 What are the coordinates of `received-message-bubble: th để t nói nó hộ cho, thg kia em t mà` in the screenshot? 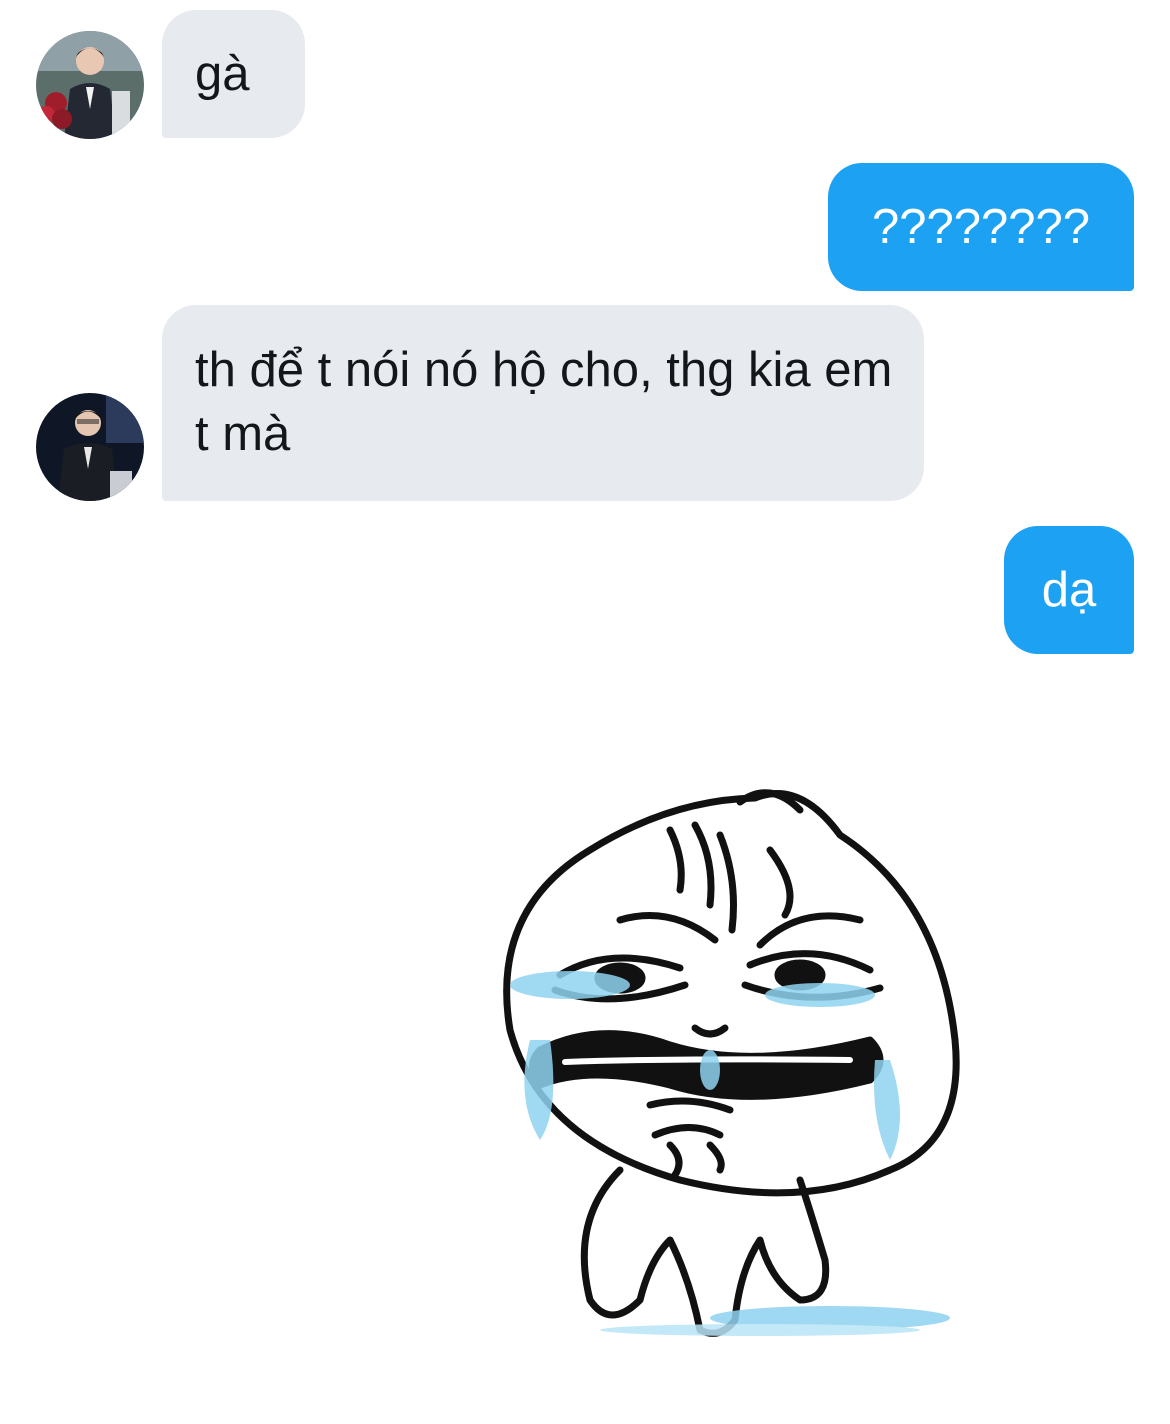 It's located at (543, 403).